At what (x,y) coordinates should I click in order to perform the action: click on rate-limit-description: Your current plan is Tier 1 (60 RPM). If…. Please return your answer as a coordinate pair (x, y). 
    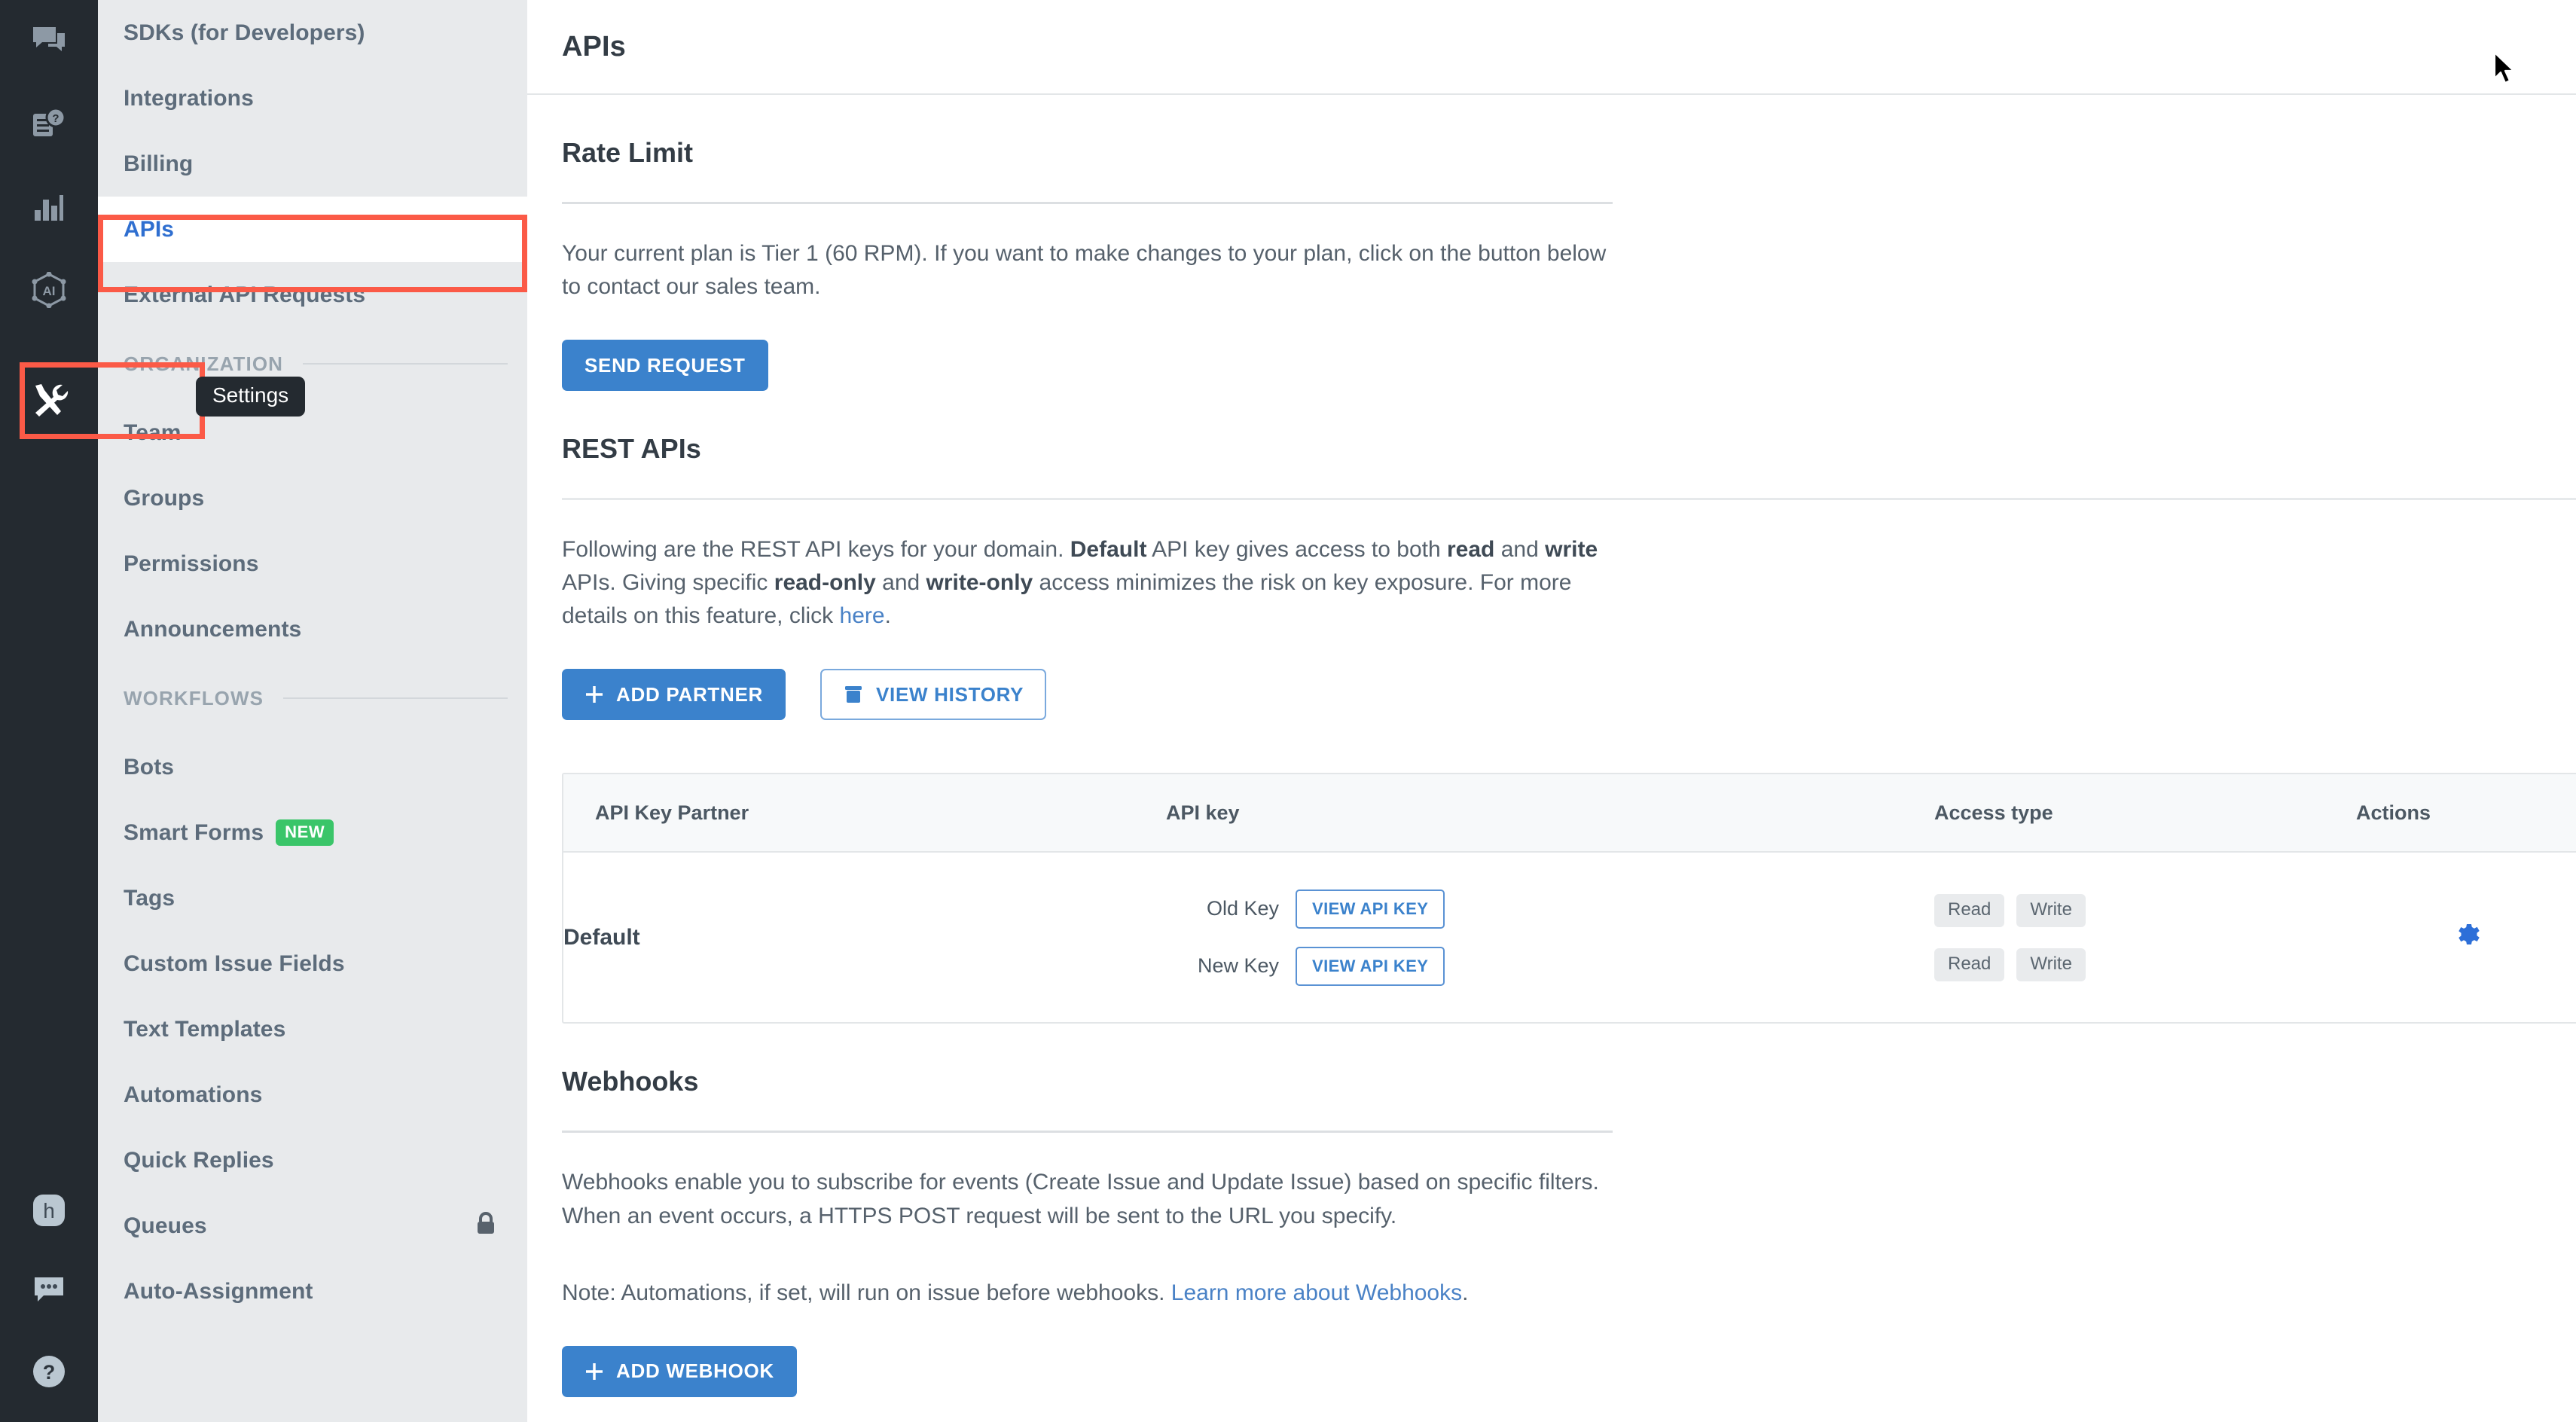
    Looking at the image, I should click on (1085, 270).